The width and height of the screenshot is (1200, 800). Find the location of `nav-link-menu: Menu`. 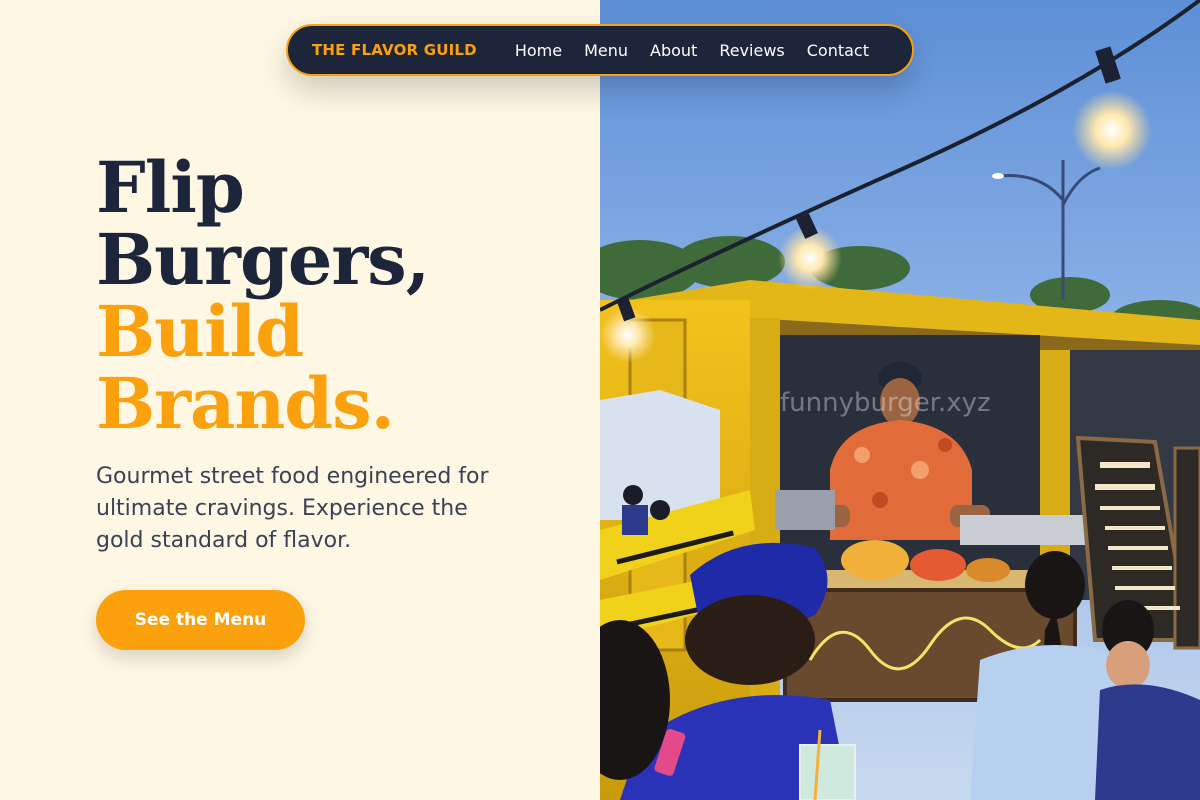

nav-link-menu: Menu is located at coordinates (606, 50).